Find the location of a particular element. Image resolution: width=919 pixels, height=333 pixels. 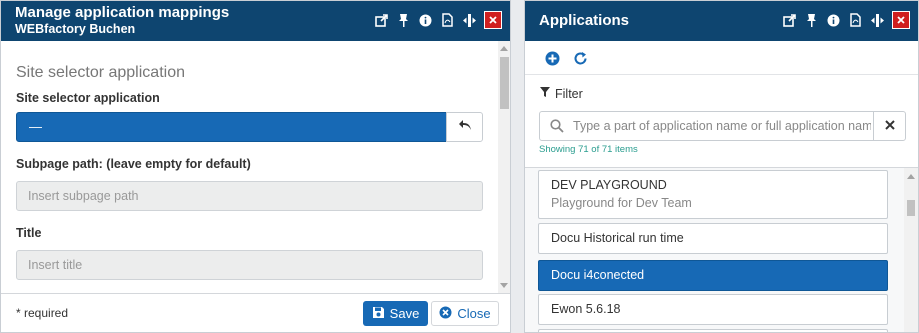

search-icon is located at coordinates (557, 128).